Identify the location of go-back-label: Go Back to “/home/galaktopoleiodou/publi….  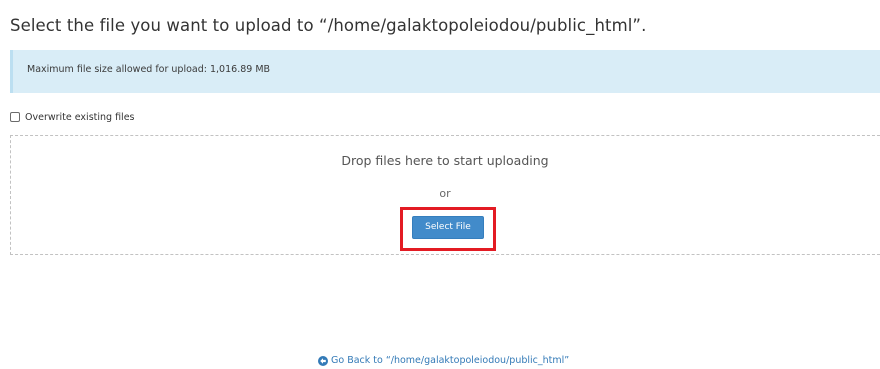
(450, 360).